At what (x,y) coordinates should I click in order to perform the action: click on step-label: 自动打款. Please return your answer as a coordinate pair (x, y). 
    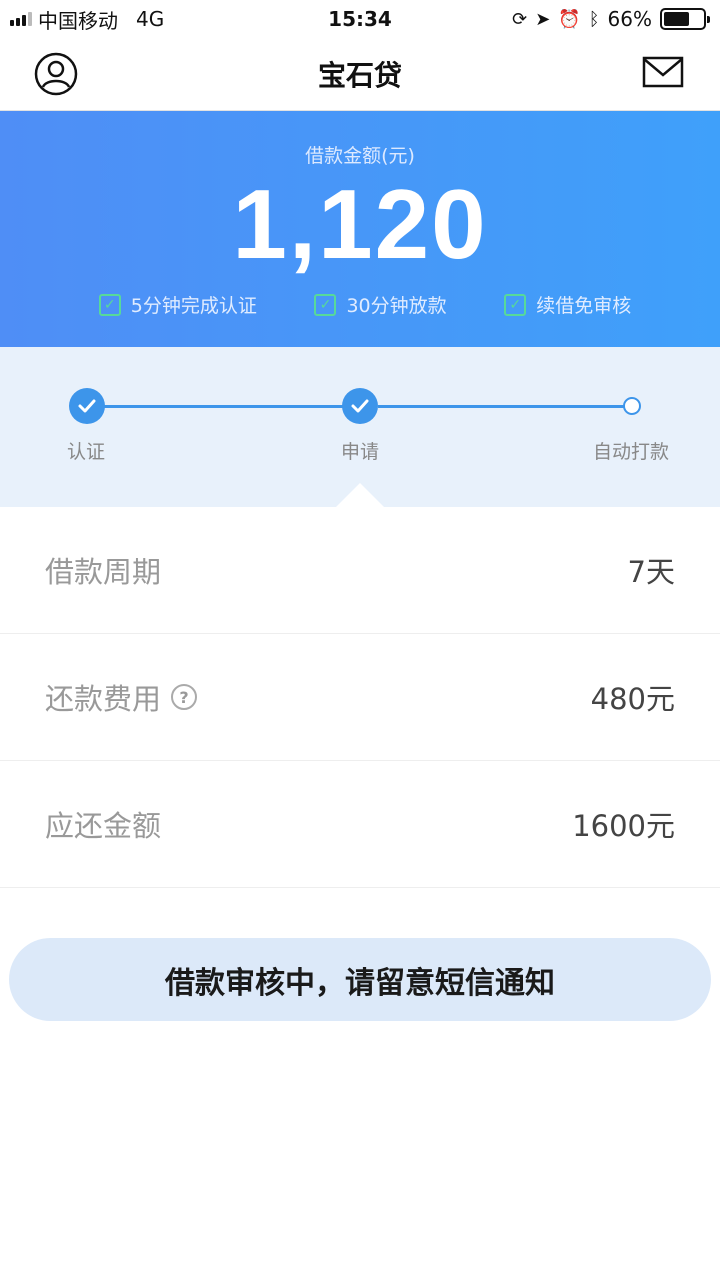
    Looking at the image, I should click on (631, 452).